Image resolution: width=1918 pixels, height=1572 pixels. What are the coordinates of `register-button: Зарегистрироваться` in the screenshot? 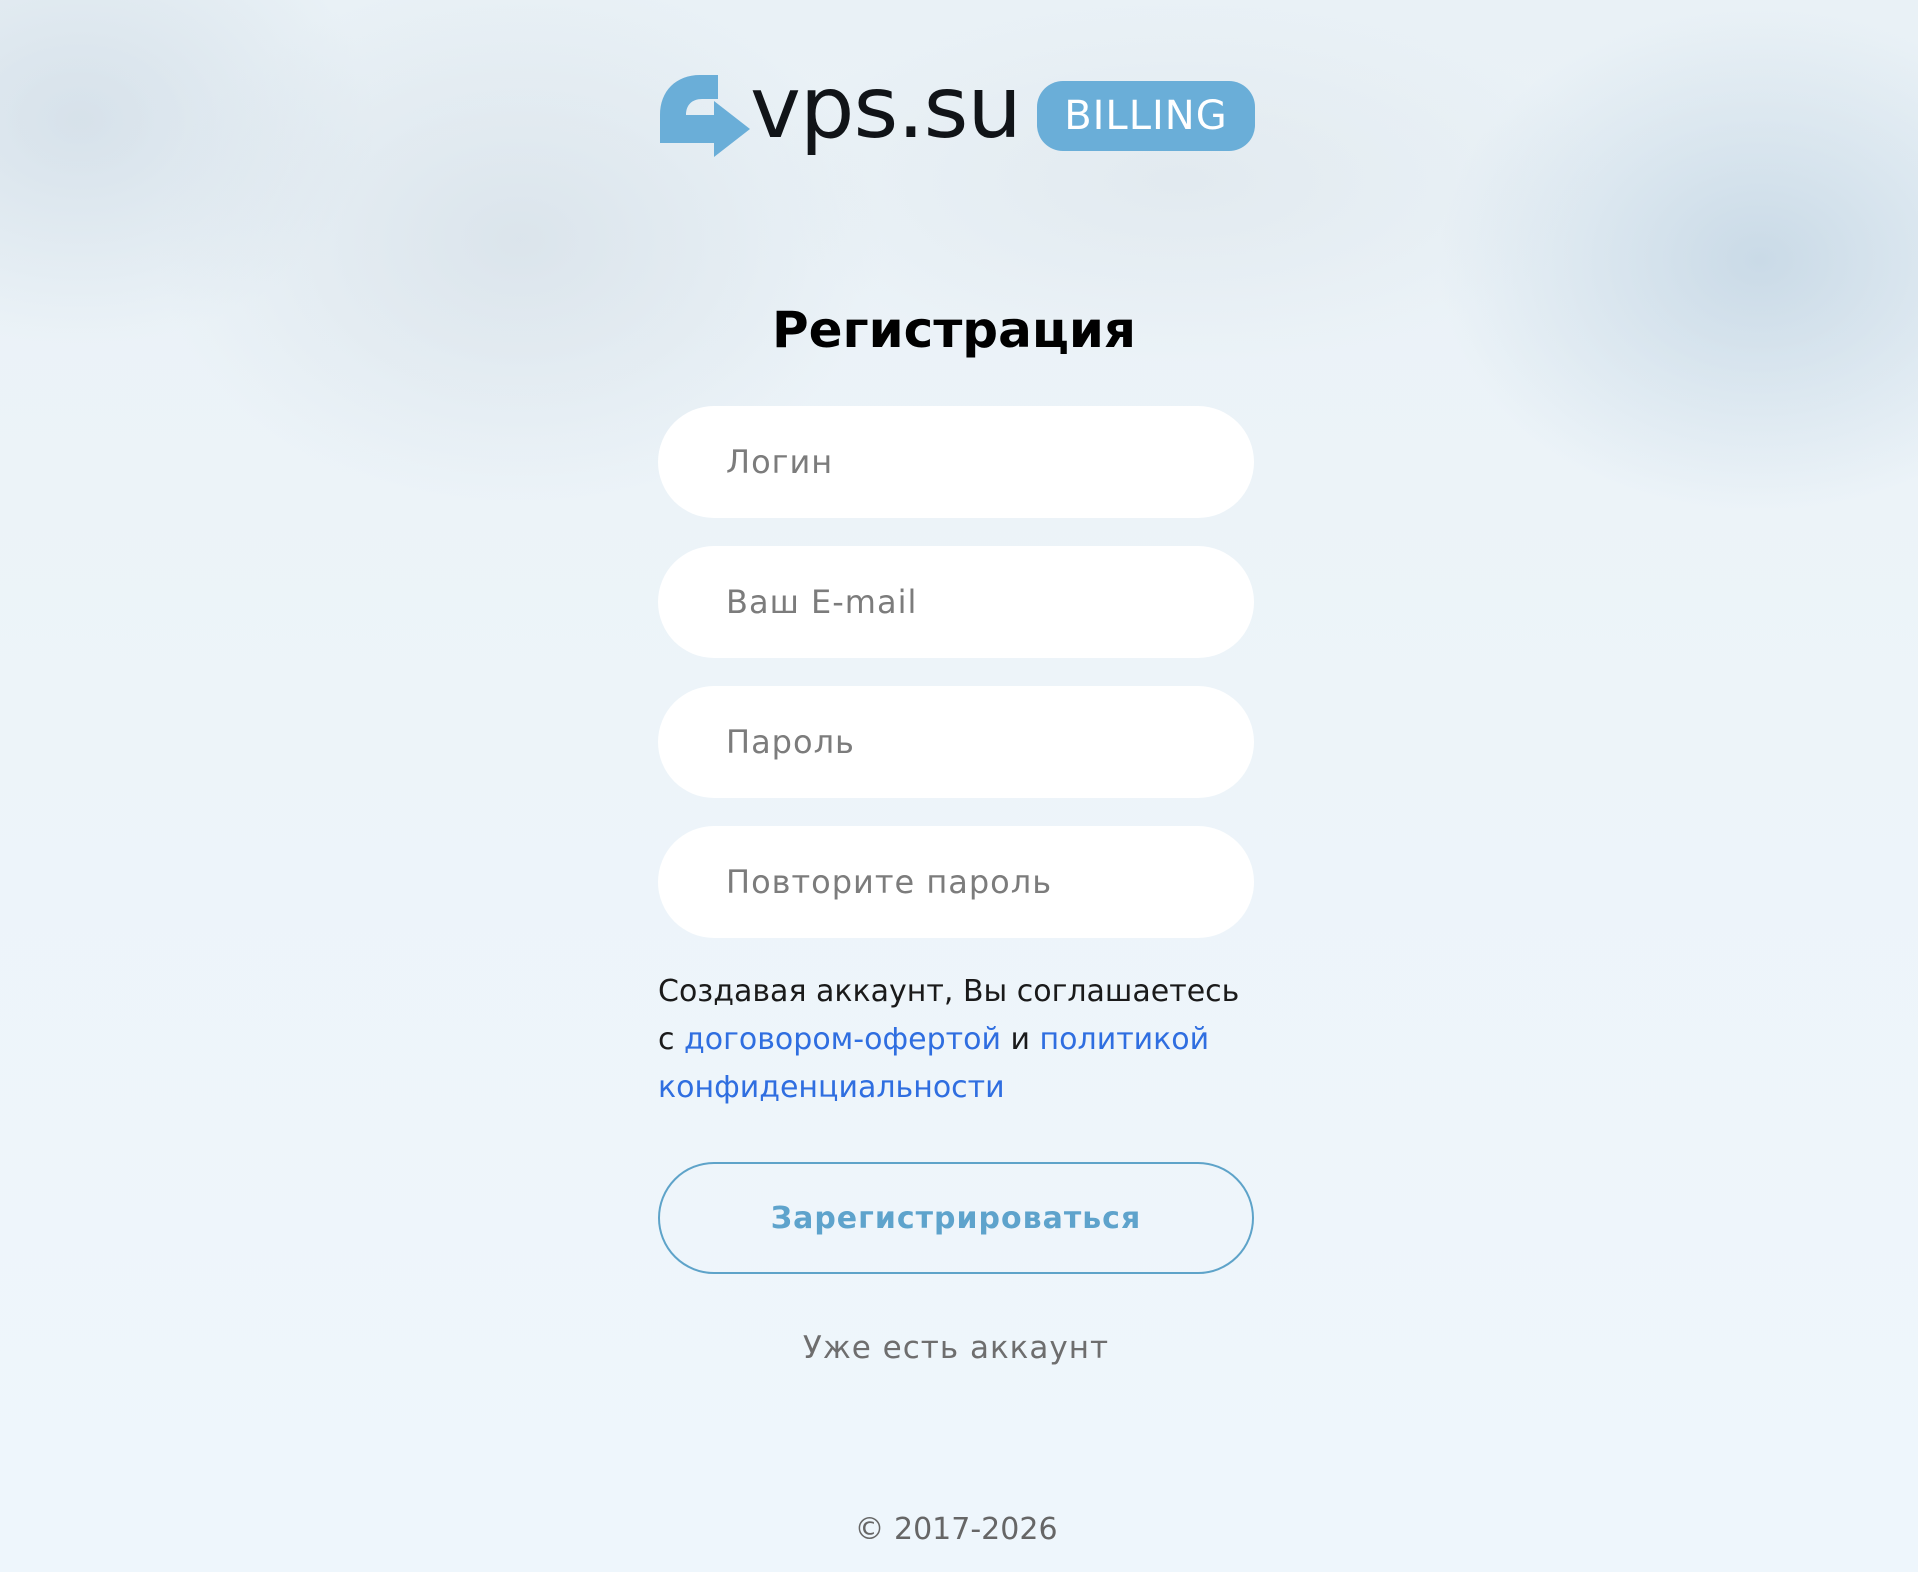 It's located at (956, 1218).